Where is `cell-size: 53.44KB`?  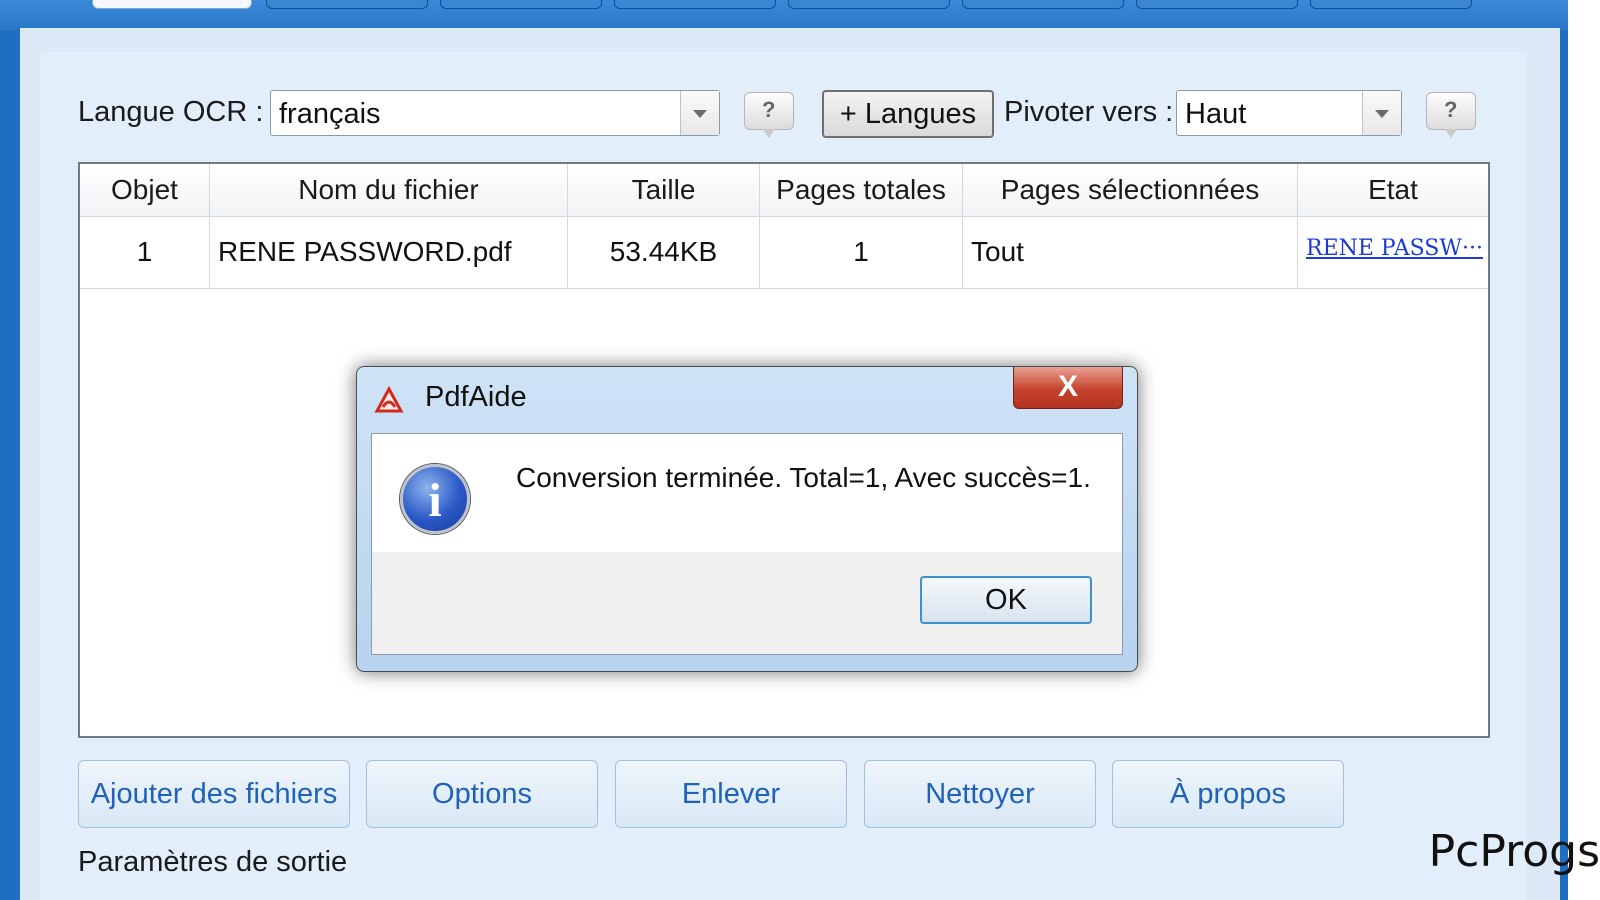
cell-size: 53.44KB is located at coordinates (664, 252).